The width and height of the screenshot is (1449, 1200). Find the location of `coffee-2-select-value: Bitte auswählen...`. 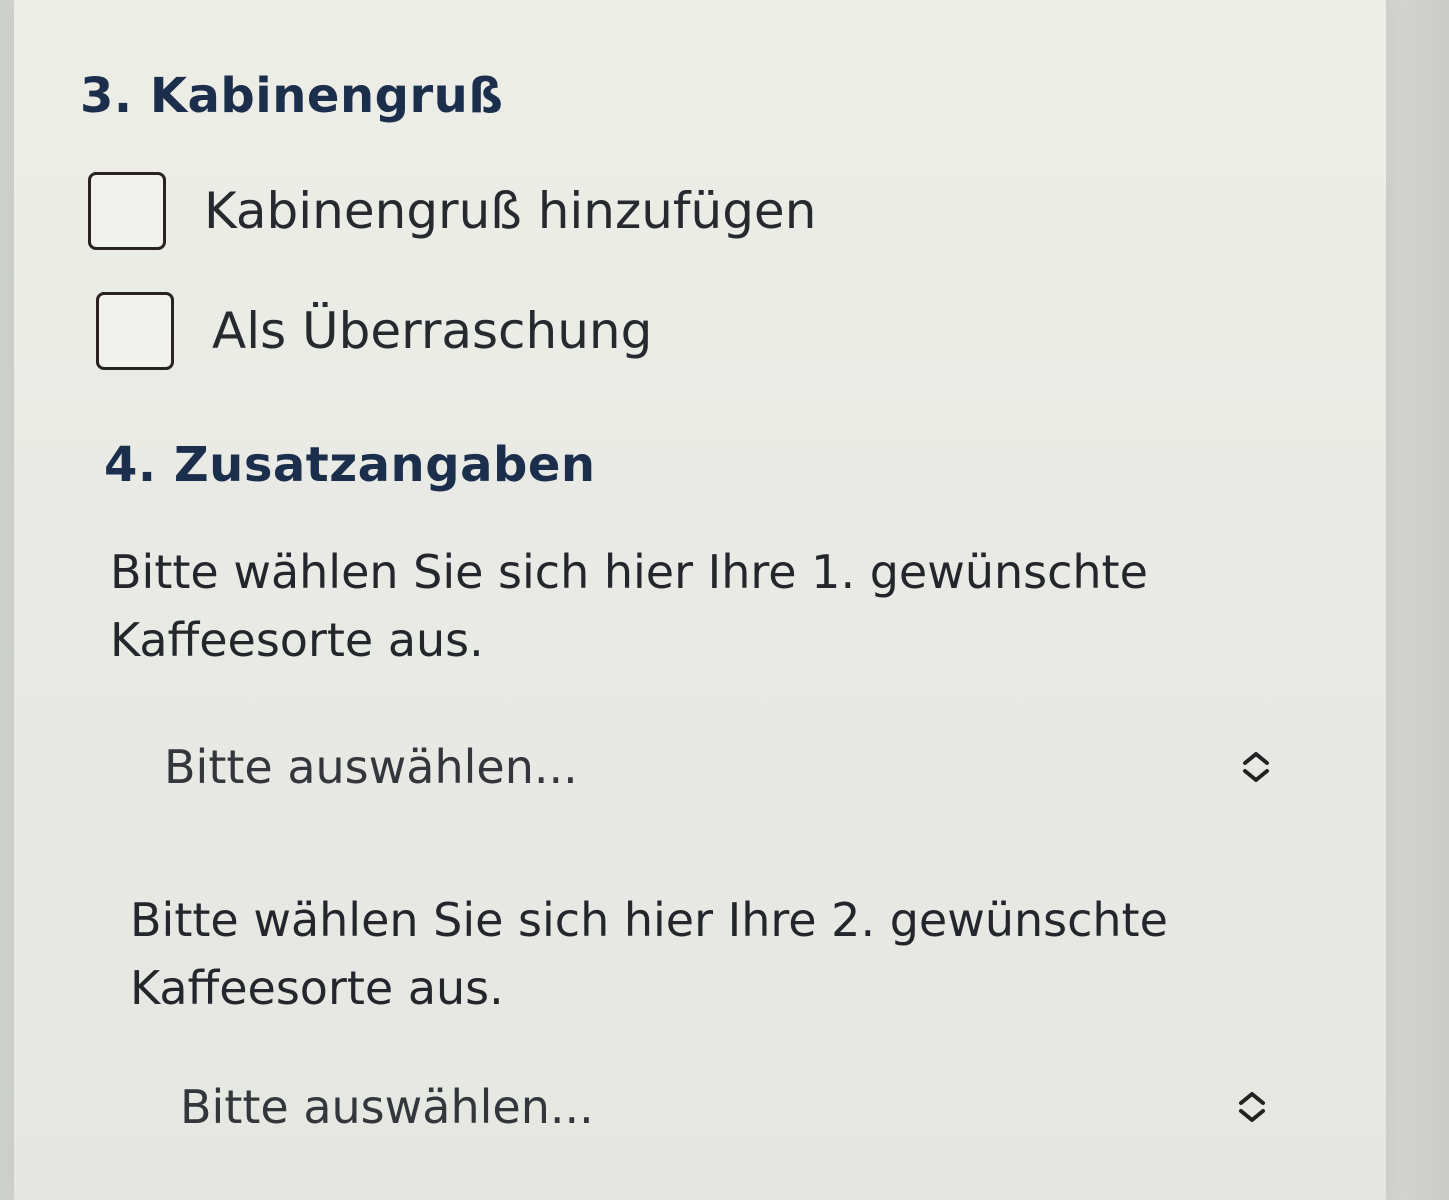

coffee-2-select-value: Bitte auswählen... is located at coordinates (387, 1107).